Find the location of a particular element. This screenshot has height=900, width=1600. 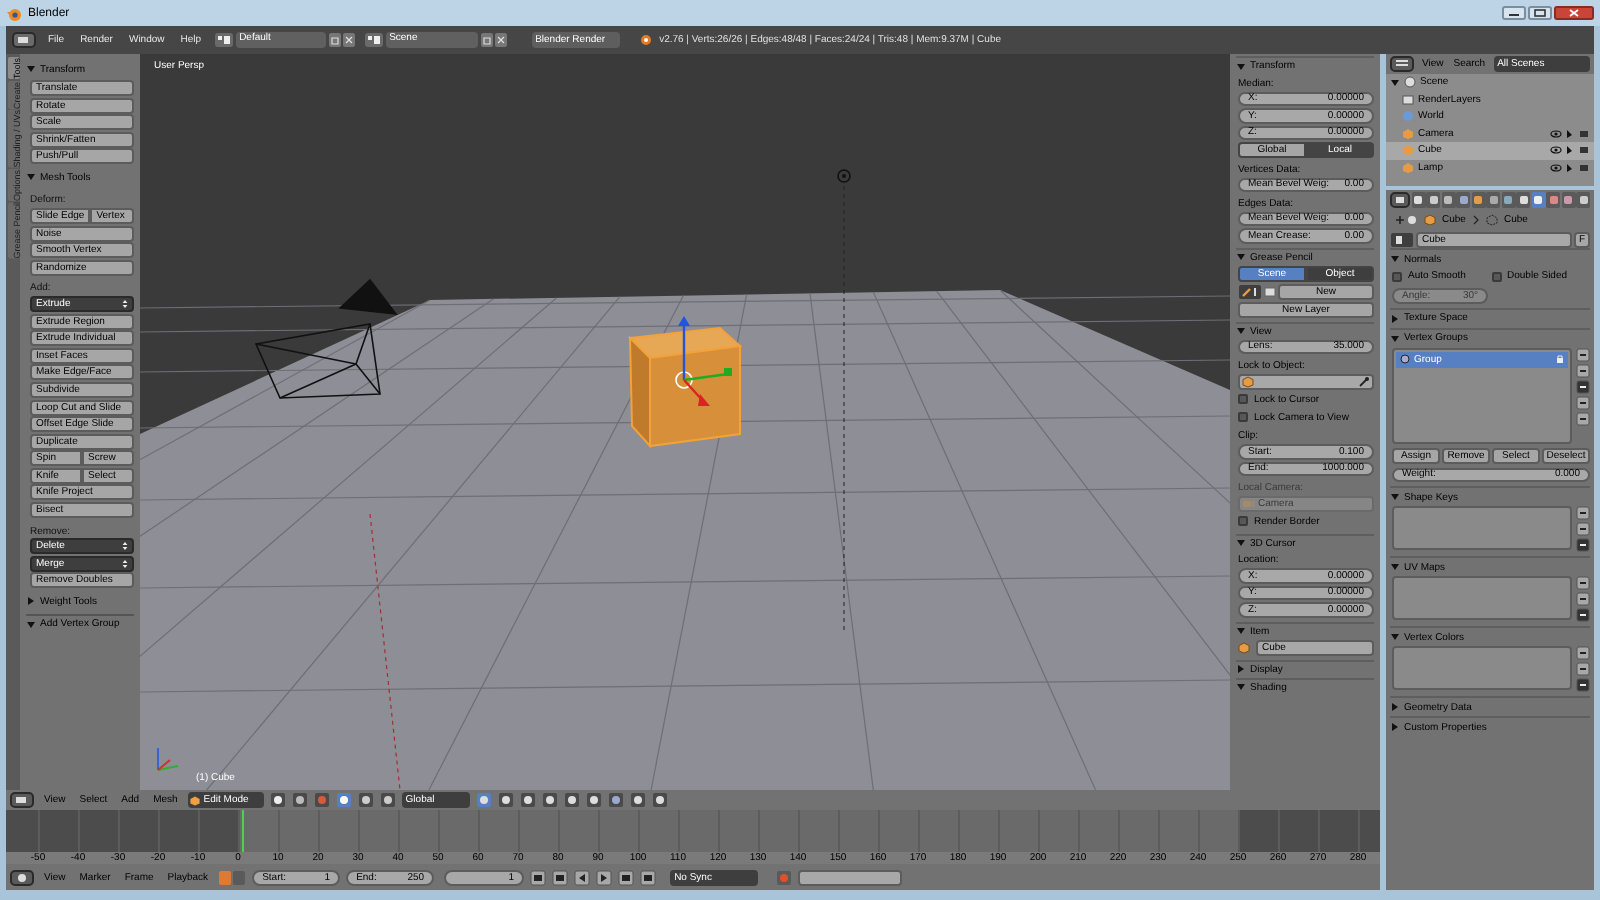

axis-gizmo-icon is located at coordinates (168, 758).